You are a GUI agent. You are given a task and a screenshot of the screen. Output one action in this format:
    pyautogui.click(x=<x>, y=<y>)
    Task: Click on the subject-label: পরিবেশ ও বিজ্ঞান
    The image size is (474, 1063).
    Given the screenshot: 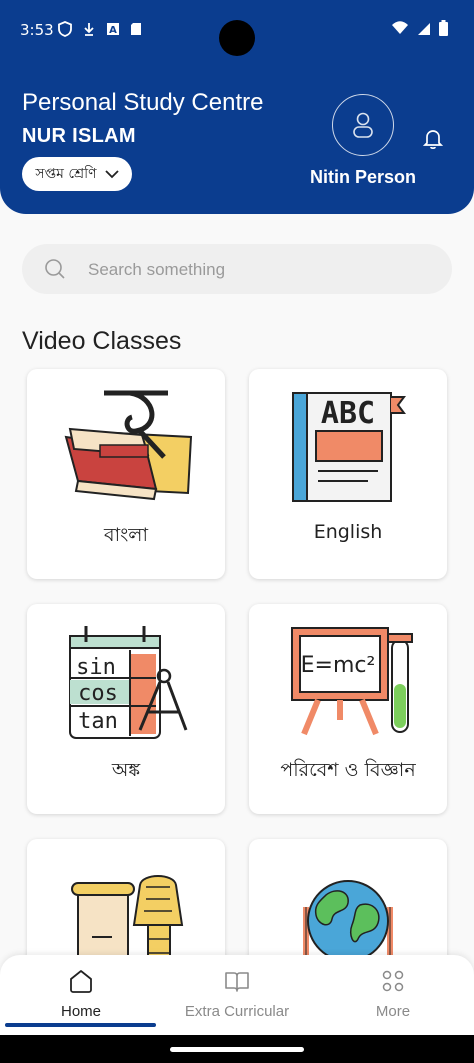 What is the action you would take?
    pyautogui.click(x=348, y=770)
    